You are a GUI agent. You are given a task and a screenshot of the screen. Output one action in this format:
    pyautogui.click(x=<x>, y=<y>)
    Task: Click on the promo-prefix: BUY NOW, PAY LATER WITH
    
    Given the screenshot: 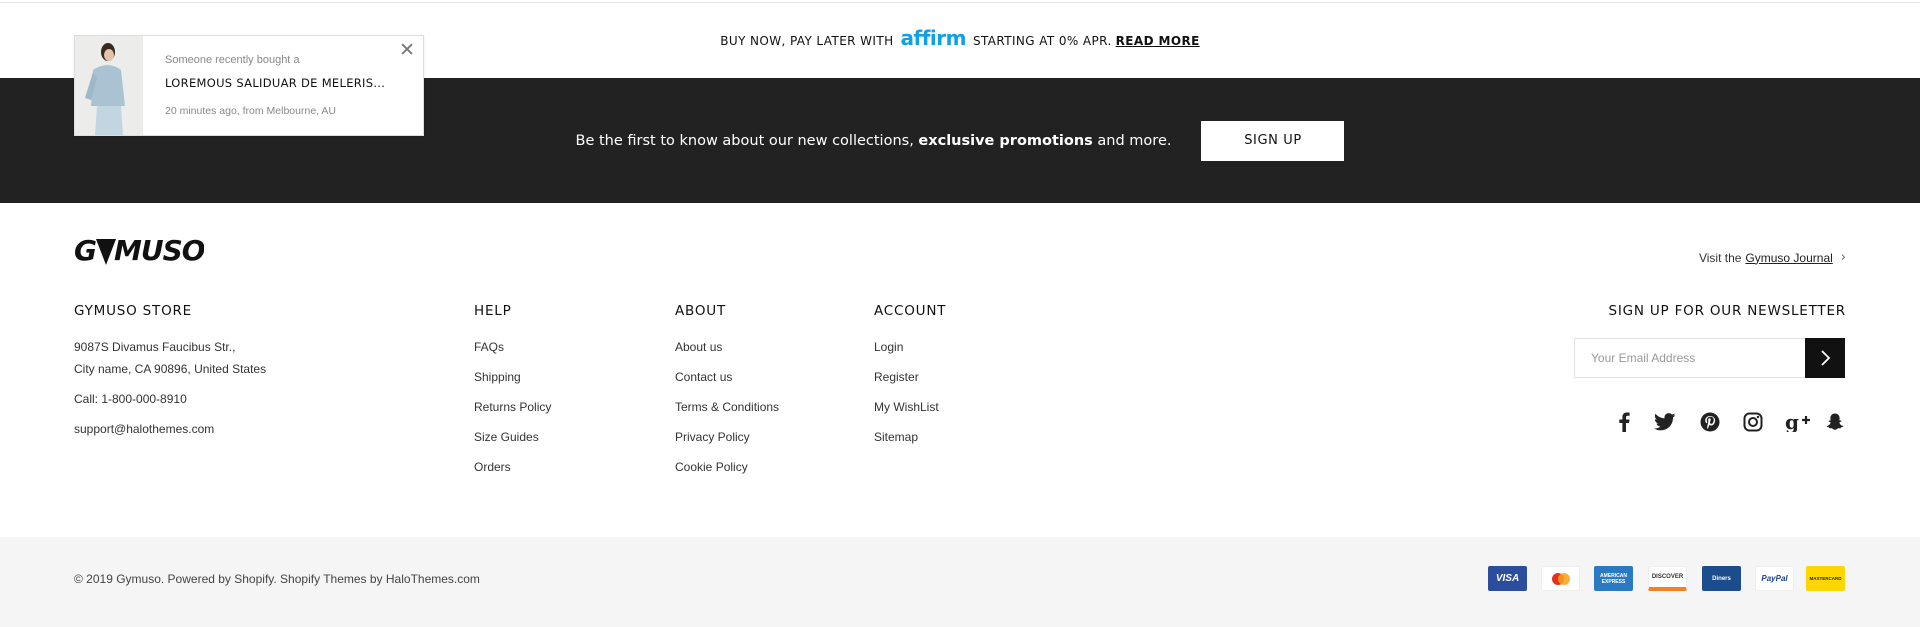 What is the action you would take?
    pyautogui.click(x=807, y=40)
    